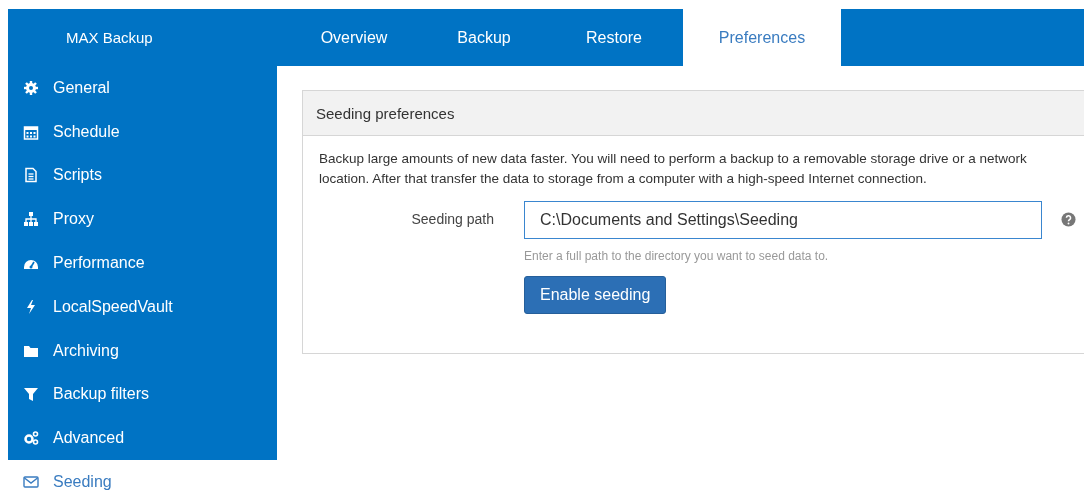 The width and height of the screenshot is (1084, 504). What do you see at coordinates (31, 219) in the screenshot?
I see `sitemap-icon` at bounding box center [31, 219].